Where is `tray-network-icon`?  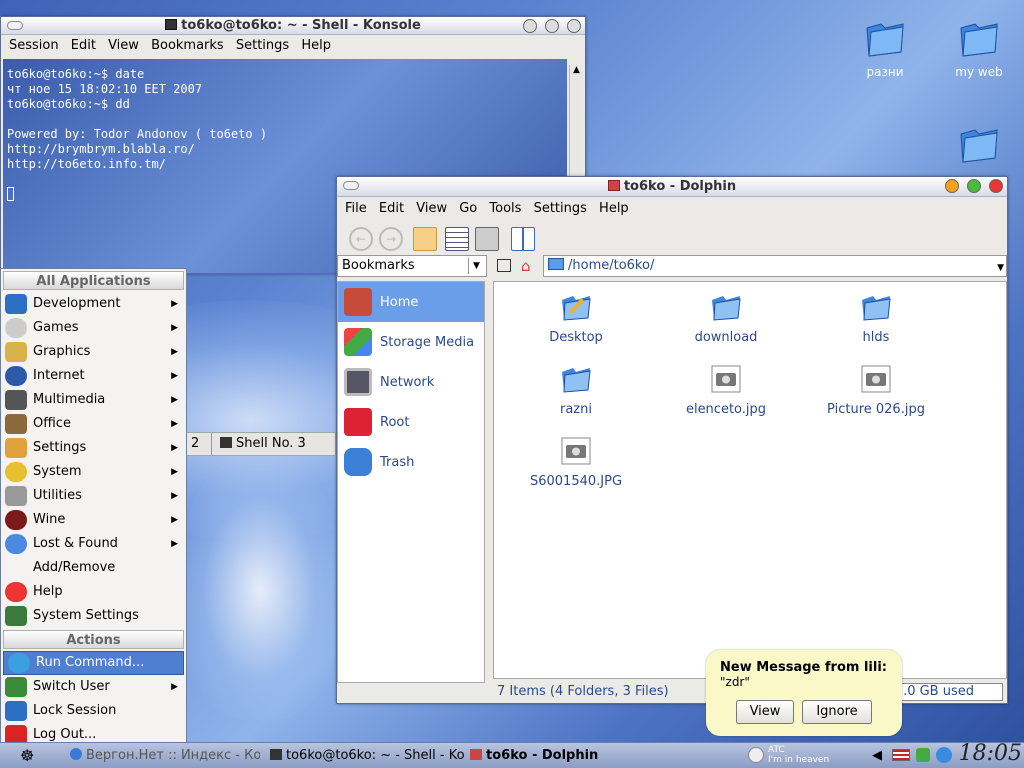 tray-network-icon is located at coordinates (945, 756).